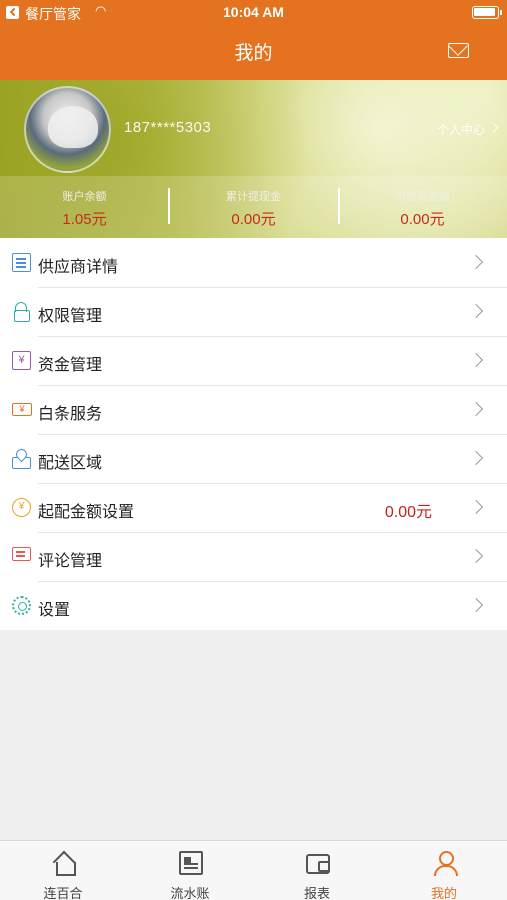 This screenshot has height=900, width=507. What do you see at coordinates (21, 554) in the screenshot?
I see `chat-icon` at bounding box center [21, 554].